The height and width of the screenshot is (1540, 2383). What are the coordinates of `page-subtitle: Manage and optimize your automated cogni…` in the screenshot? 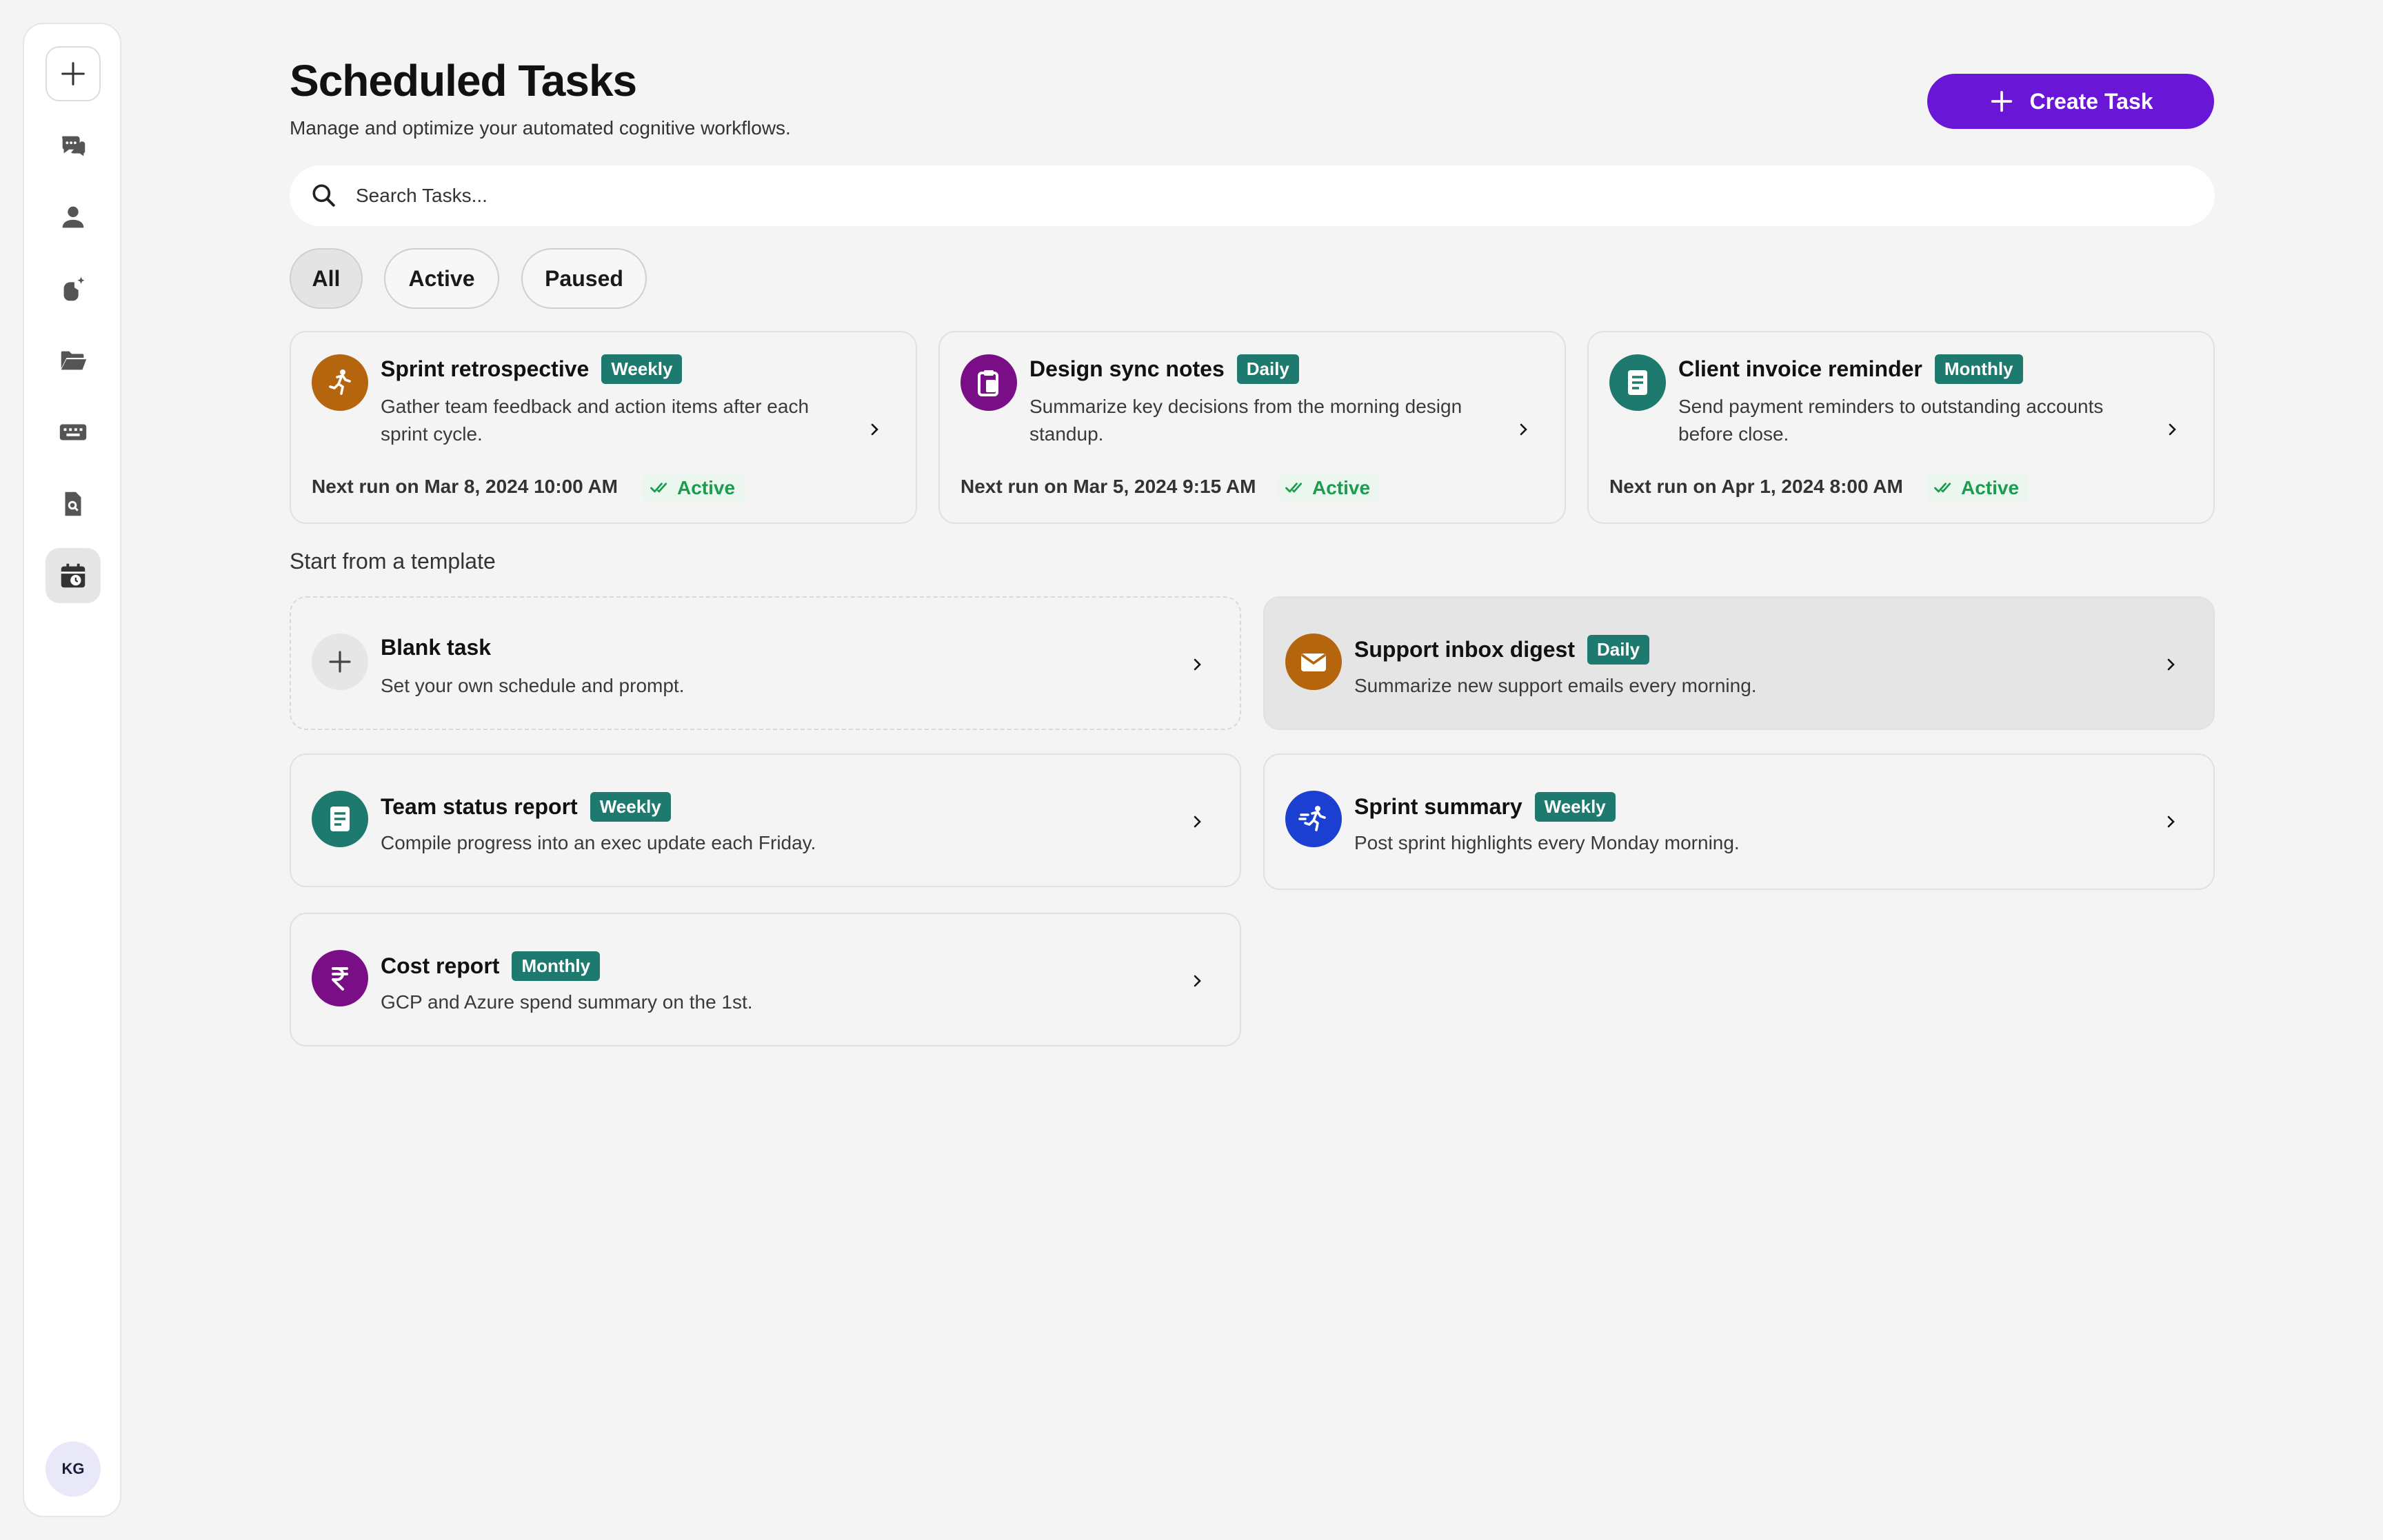 It's located at (540, 128).